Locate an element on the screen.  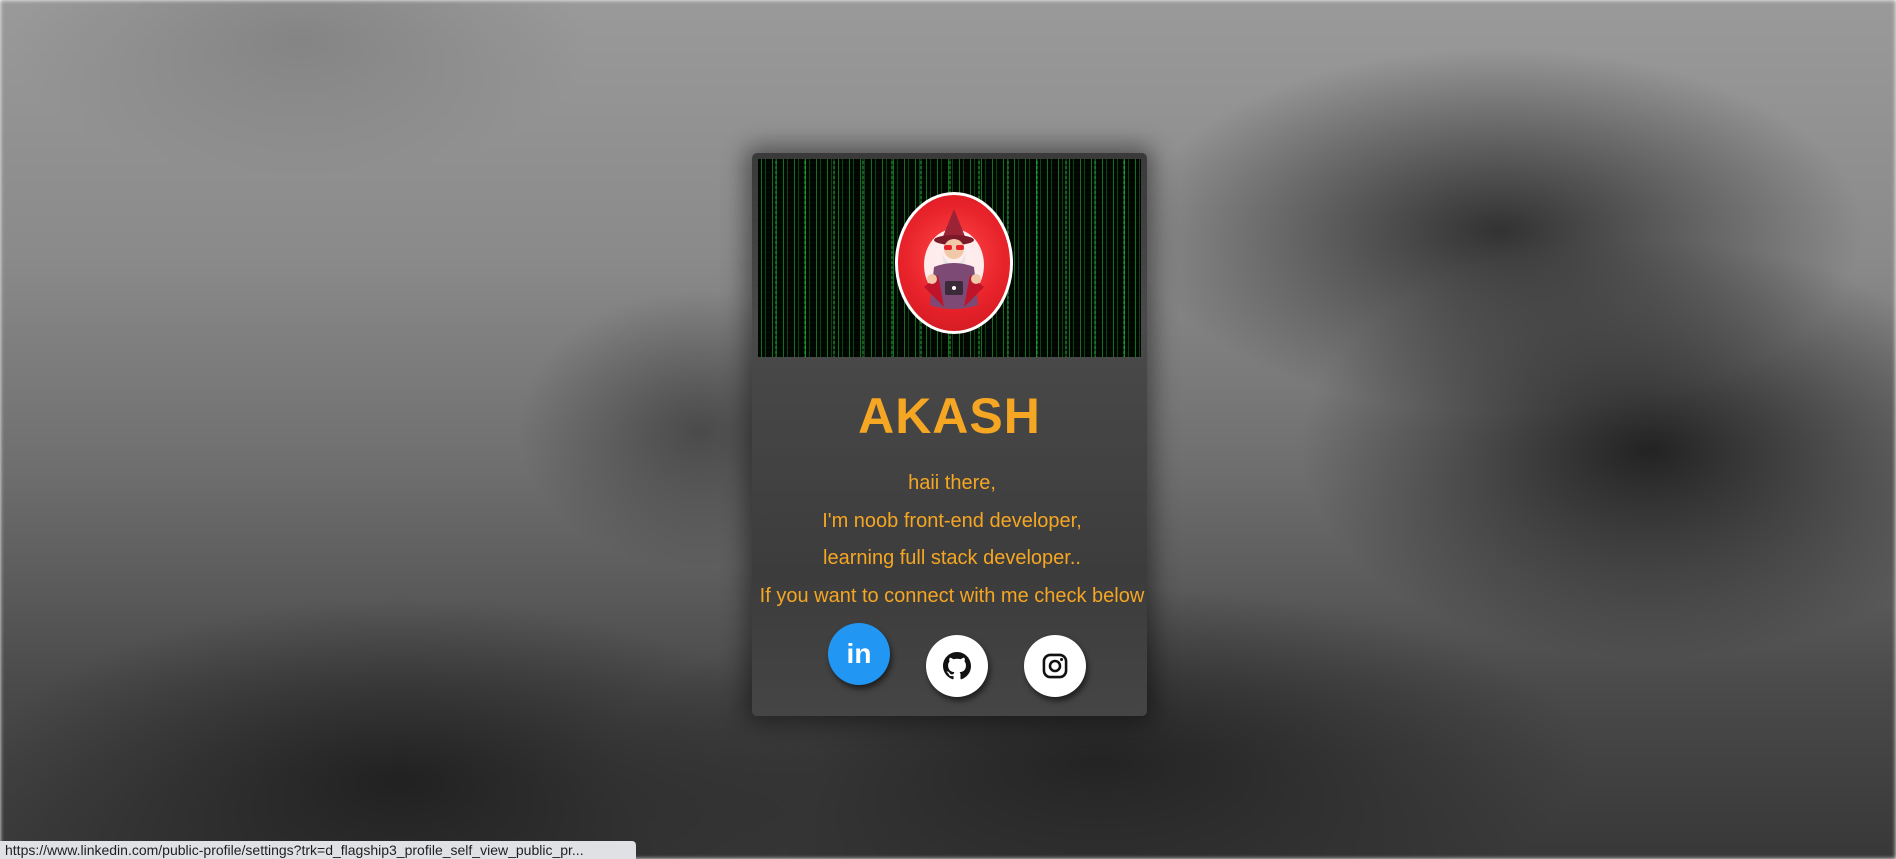
github-button is located at coordinates (957, 666).